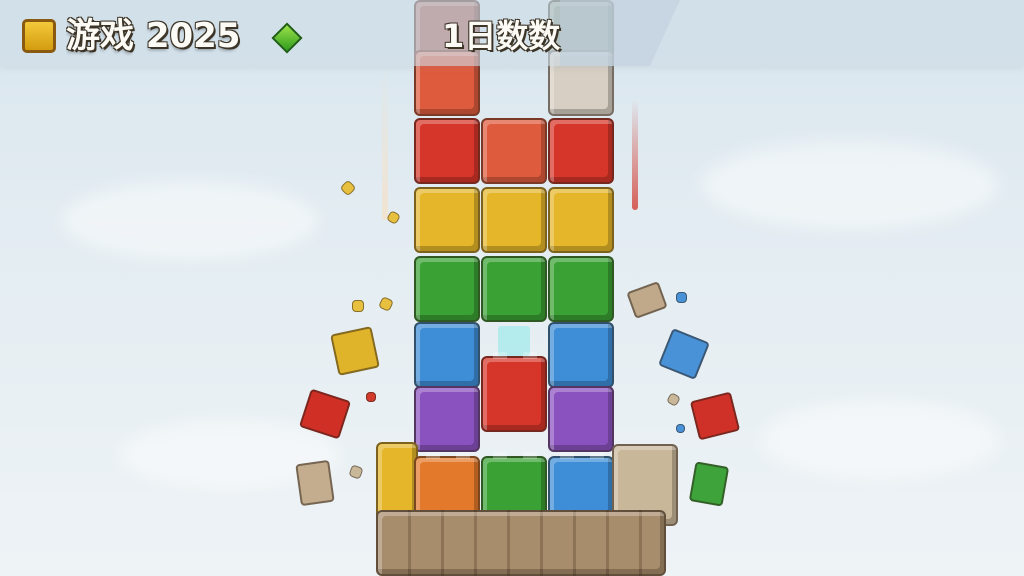  What do you see at coordinates (355, 351) in the screenshot?
I see `debris-yellow-block` at bounding box center [355, 351].